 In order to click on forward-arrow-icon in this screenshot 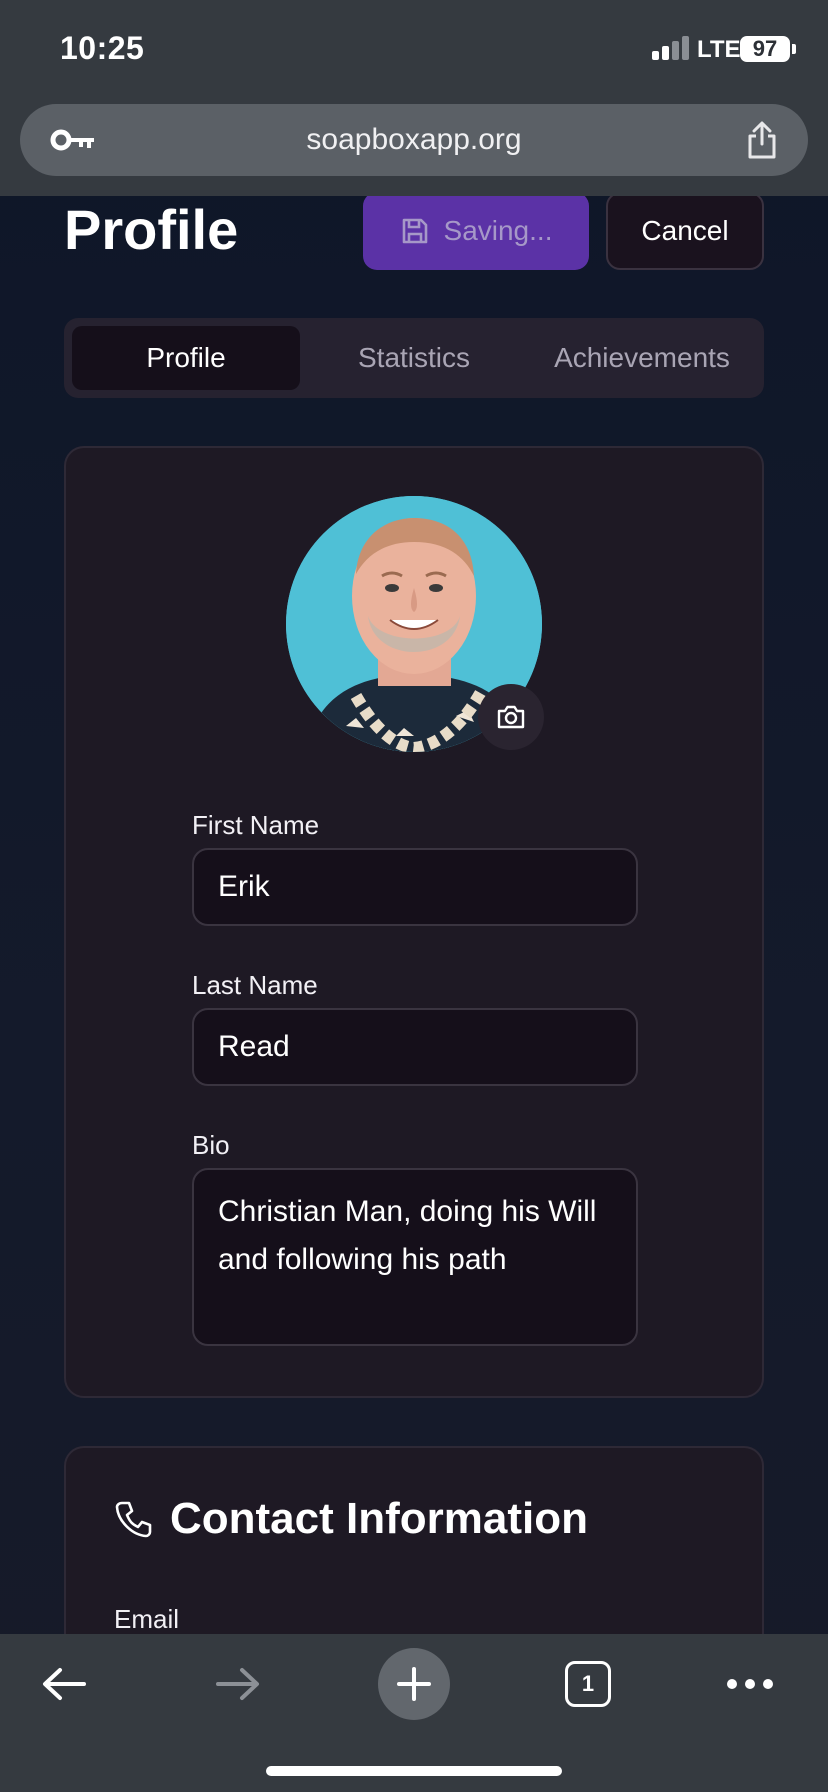, I will do `click(237, 1684)`.